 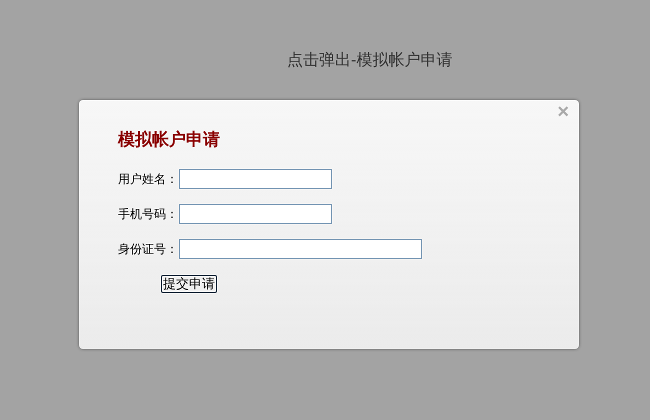 What do you see at coordinates (189, 284) in the screenshot?
I see `submit-button: 提交申请` at bounding box center [189, 284].